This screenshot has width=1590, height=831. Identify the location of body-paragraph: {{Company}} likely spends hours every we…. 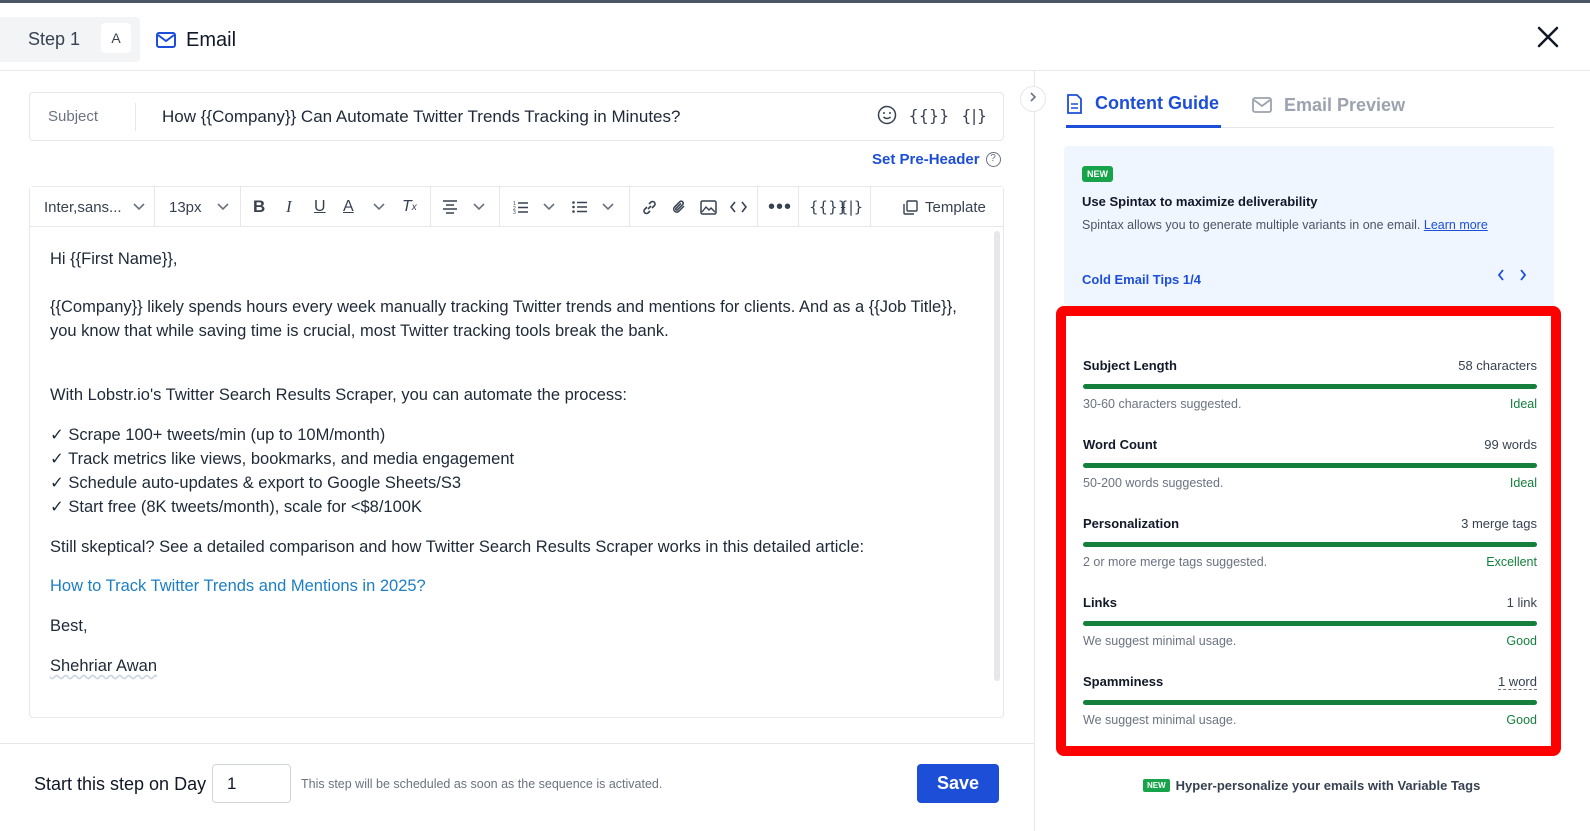
(503, 319).